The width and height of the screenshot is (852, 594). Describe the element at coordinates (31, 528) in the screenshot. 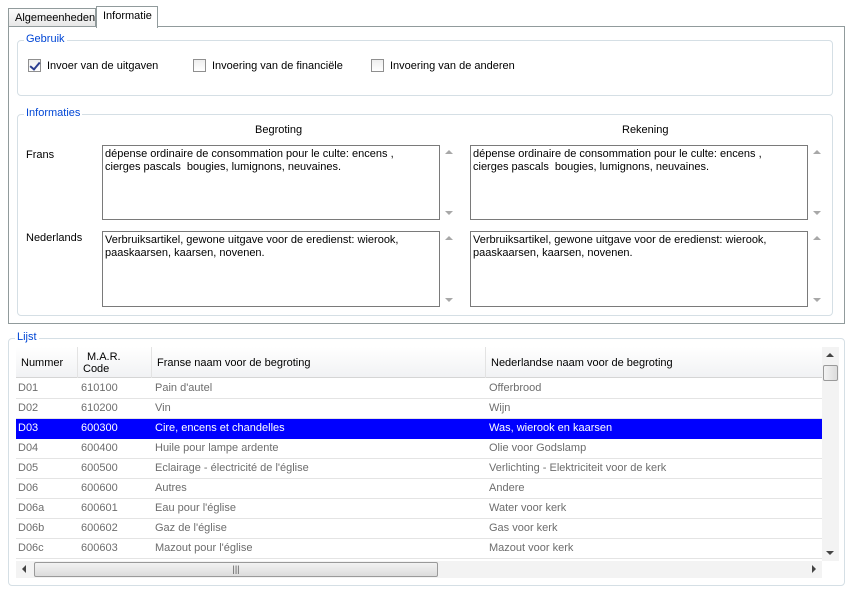

I see `cell-nummer: D06b` at that location.